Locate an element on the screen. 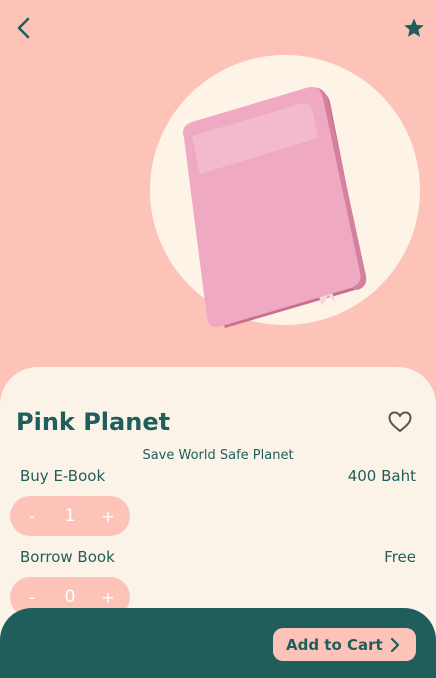  chevron-left-icon is located at coordinates (23, 28).